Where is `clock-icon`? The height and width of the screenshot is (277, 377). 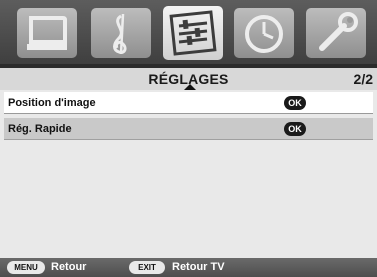
clock-icon is located at coordinates (264, 34).